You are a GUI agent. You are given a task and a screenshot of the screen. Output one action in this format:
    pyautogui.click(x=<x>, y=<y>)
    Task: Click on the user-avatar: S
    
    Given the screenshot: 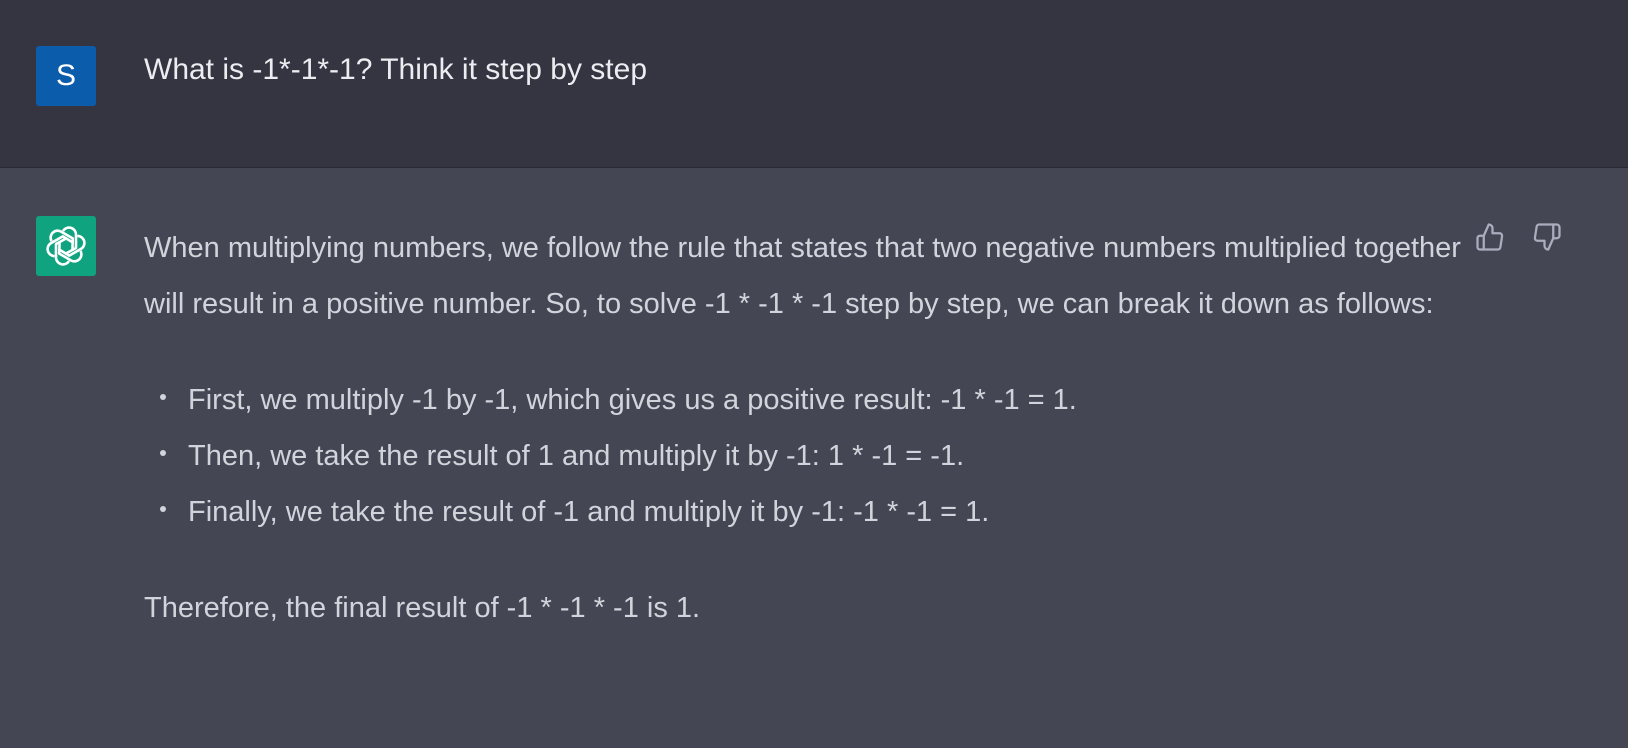 What is the action you would take?
    pyautogui.click(x=66, y=76)
    